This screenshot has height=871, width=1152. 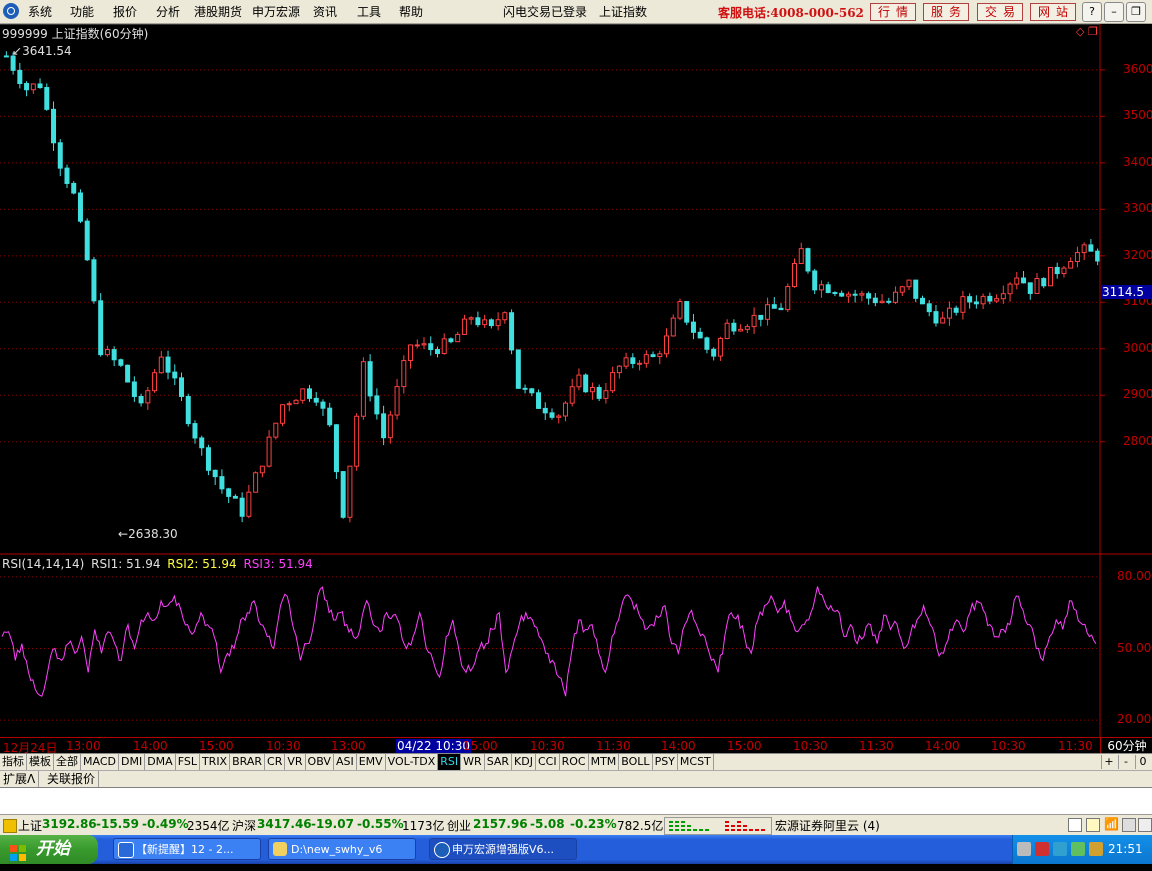 I want to click on hs-label: 沪深, so click(x=244, y=825).